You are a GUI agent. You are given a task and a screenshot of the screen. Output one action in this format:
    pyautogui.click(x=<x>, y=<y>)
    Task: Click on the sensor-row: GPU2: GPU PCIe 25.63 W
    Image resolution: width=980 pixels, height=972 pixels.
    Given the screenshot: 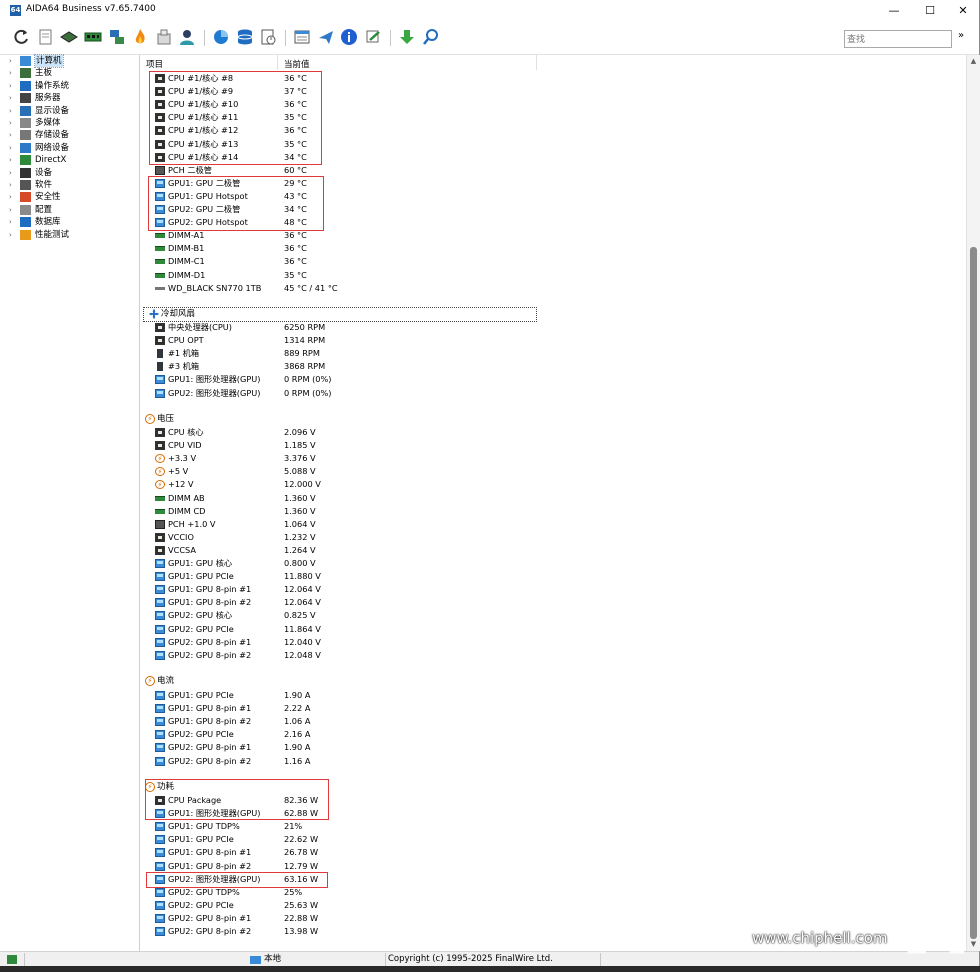 What is the action you would take?
    pyautogui.click(x=420, y=905)
    